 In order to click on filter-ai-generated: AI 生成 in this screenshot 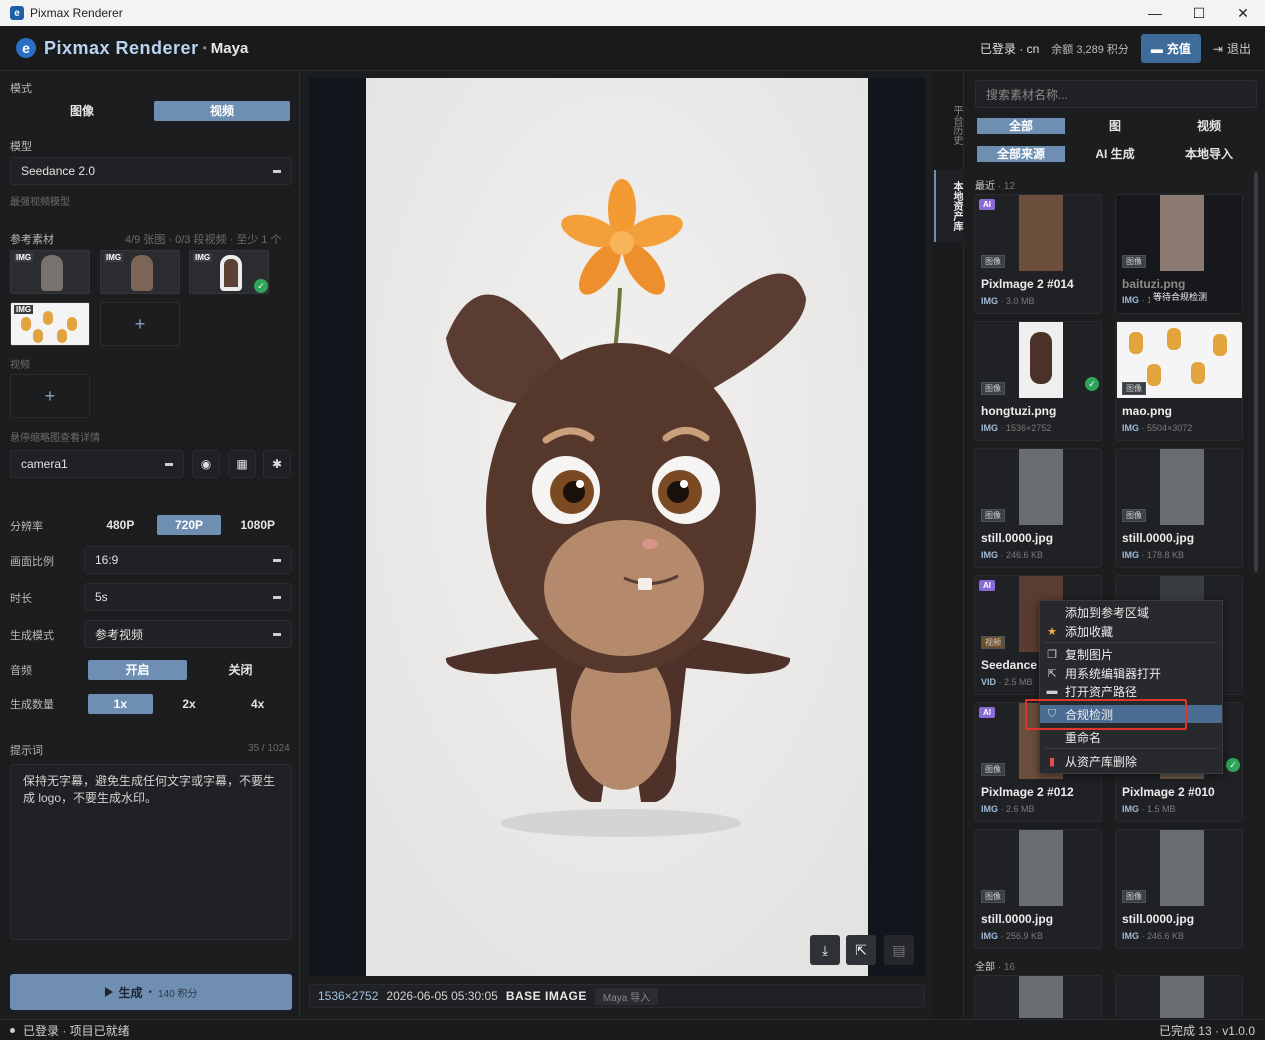, I will do `click(1115, 154)`.